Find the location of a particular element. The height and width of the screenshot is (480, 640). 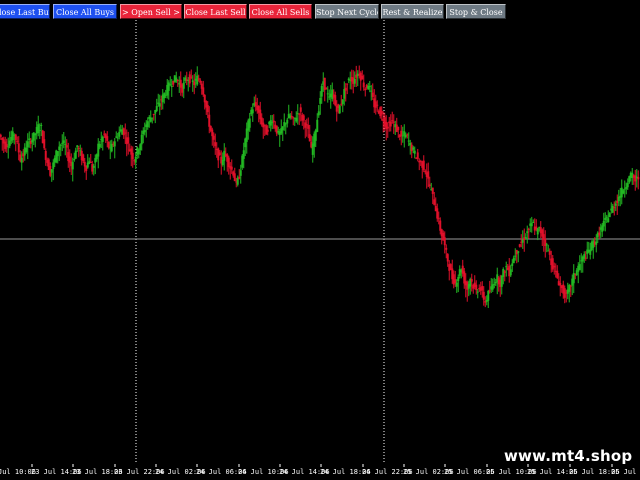

close-all-sells-button: Close All Sells is located at coordinates (280, 11).